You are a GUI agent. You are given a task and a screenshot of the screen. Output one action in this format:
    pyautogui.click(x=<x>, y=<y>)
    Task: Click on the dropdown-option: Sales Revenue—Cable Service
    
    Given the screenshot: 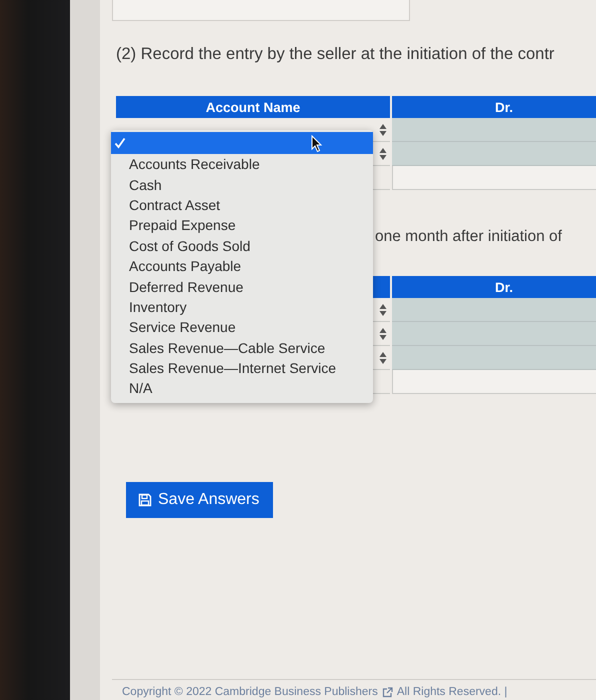 What is the action you would take?
    pyautogui.click(x=242, y=348)
    